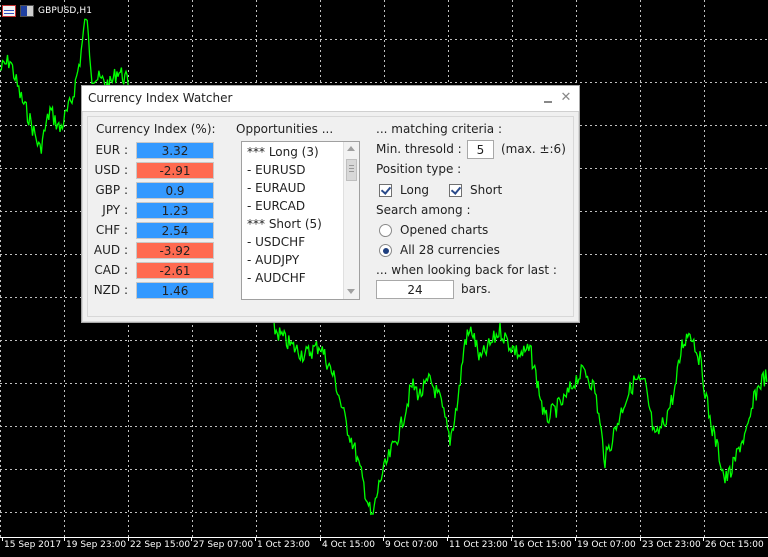 Image resolution: width=768 pixels, height=557 pixels. What do you see at coordinates (351, 291) in the screenshot?
I see `scroll-down-arrow-icon` at bounding box center [351, 291].